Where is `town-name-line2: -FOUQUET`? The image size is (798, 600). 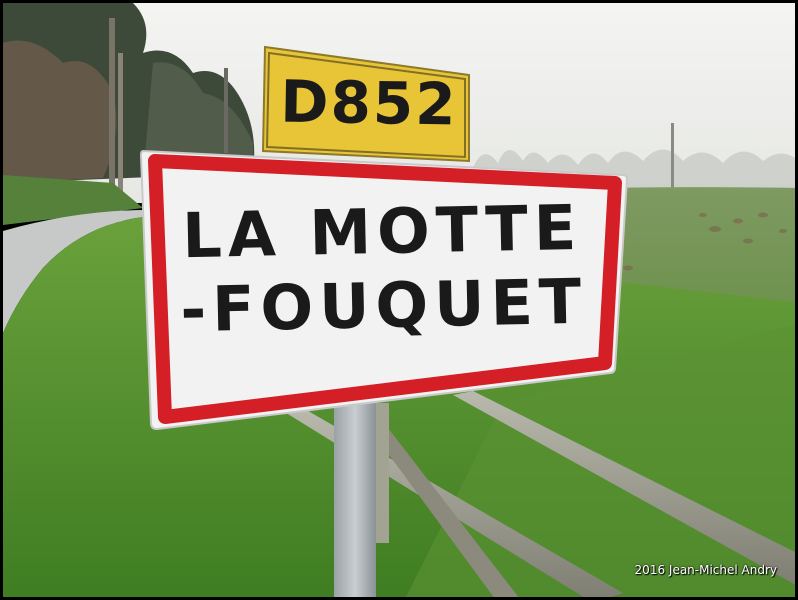 town-name-line2: -FOUQUET is located at coordinates (383, 305).